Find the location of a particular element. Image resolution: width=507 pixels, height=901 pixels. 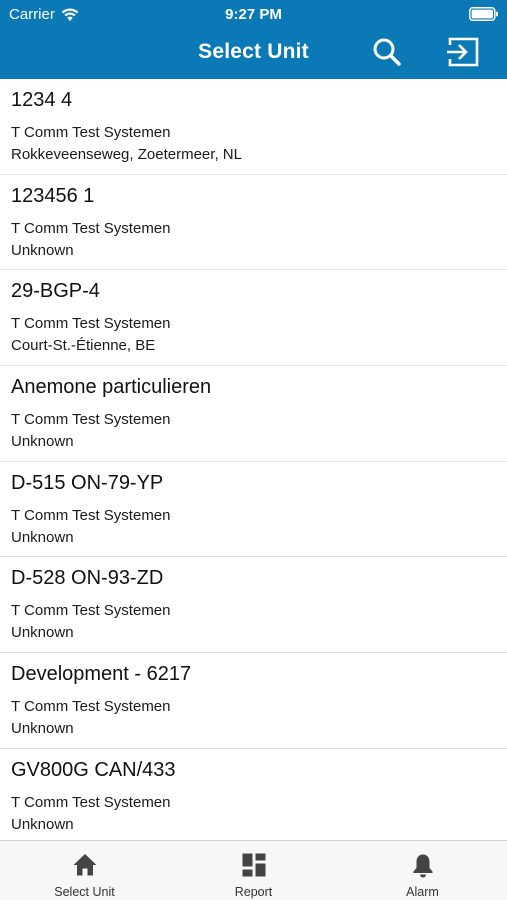

unit-name: GV800G CAN/433 is located at coordinates (93, 769).